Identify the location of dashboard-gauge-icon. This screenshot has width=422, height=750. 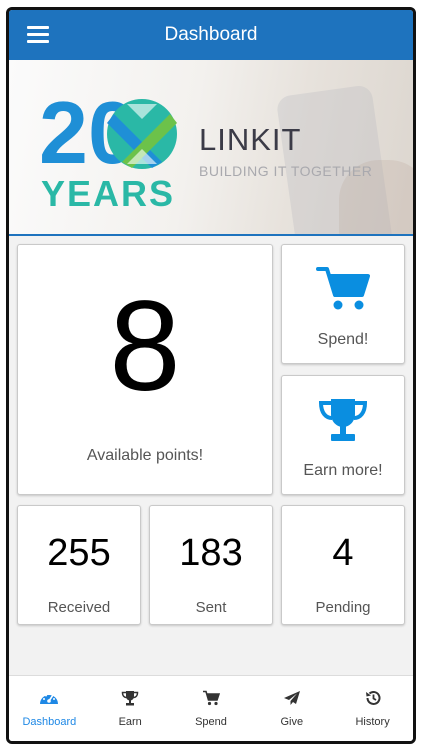
(49, 699).